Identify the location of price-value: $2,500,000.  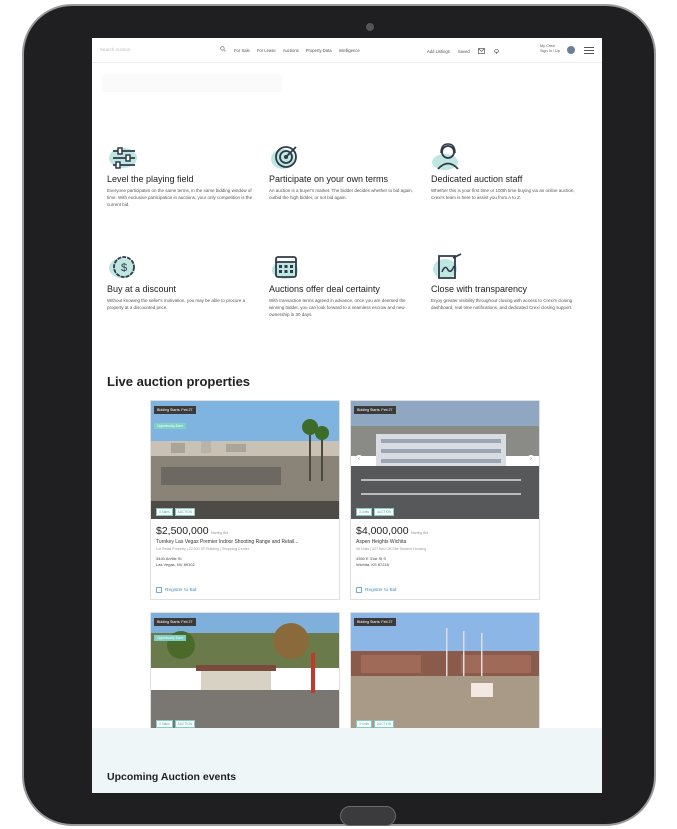
(182, 531).